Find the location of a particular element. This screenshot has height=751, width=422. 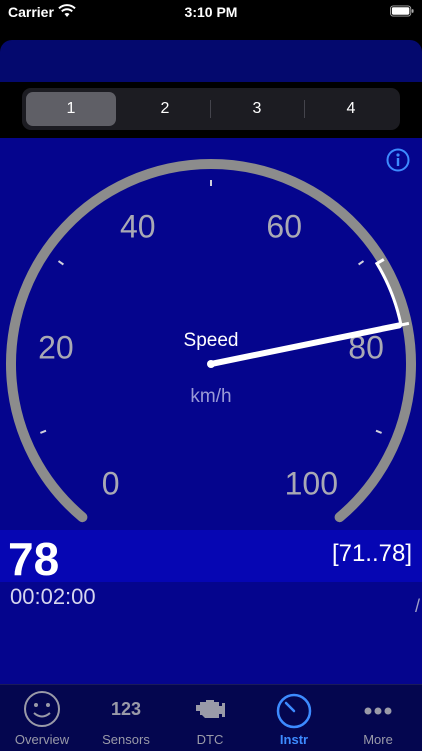

clock-label: 3:10 PM is located at coordinates (211, 12).